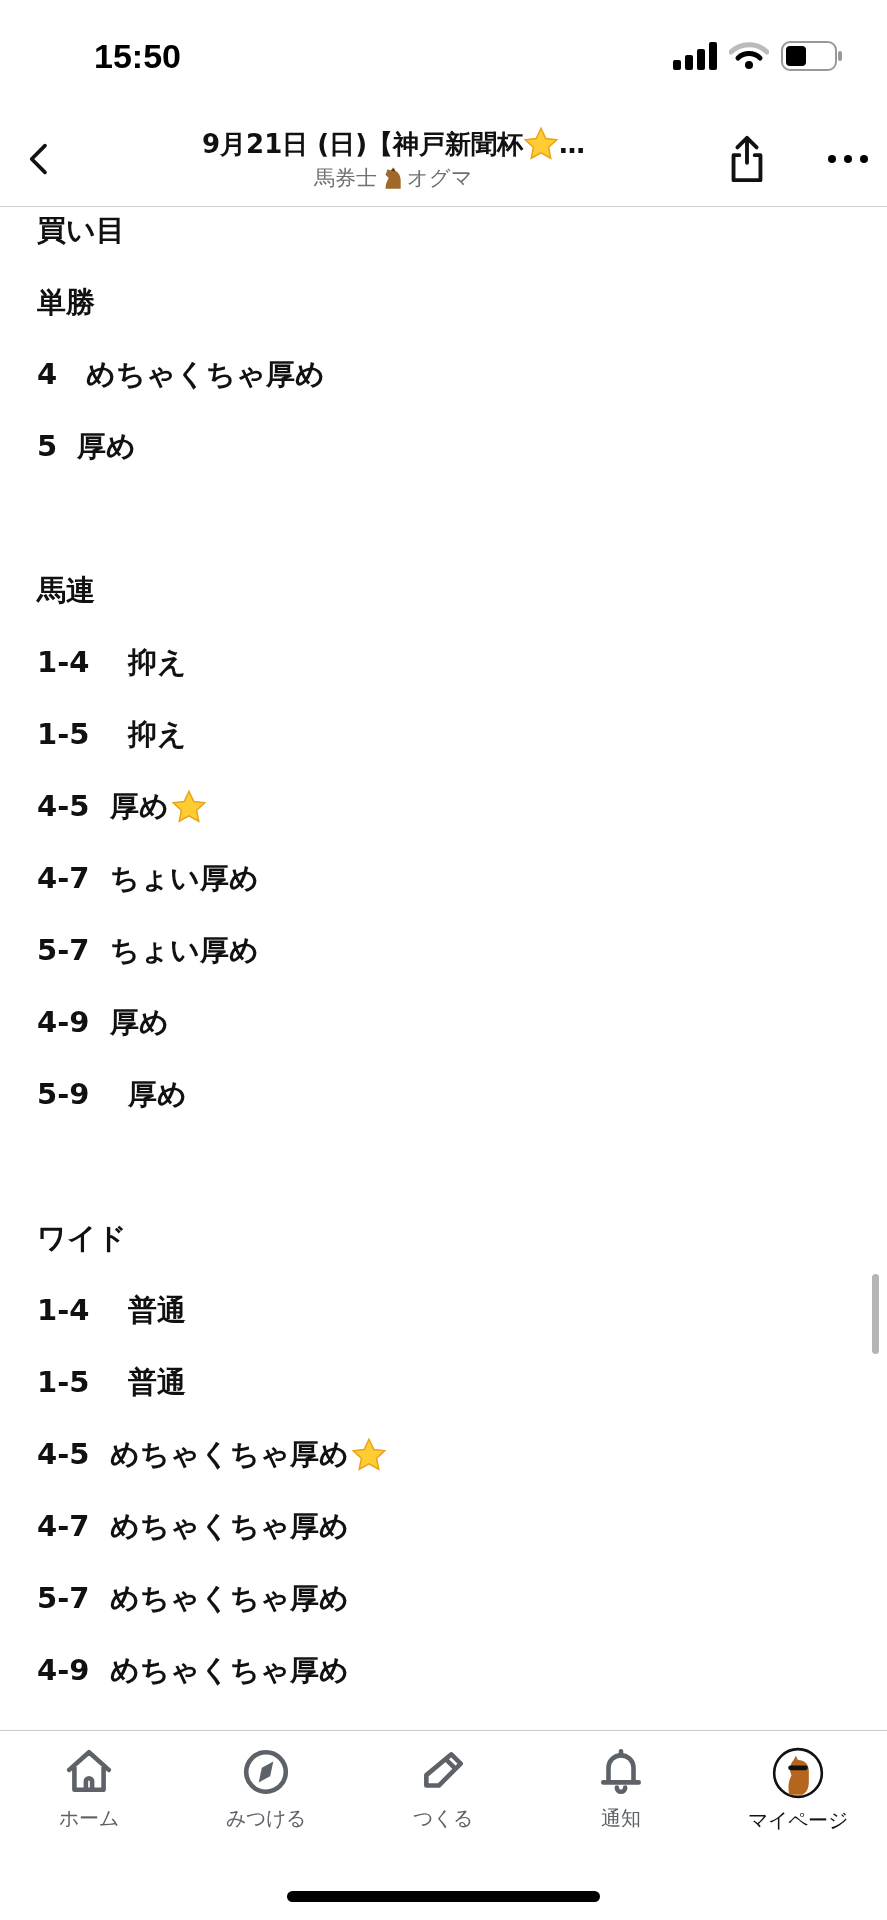  Describe the element at coordinates (112, 1382) in the screenshot. I see `bet-line: 1-5 普通` at that location.